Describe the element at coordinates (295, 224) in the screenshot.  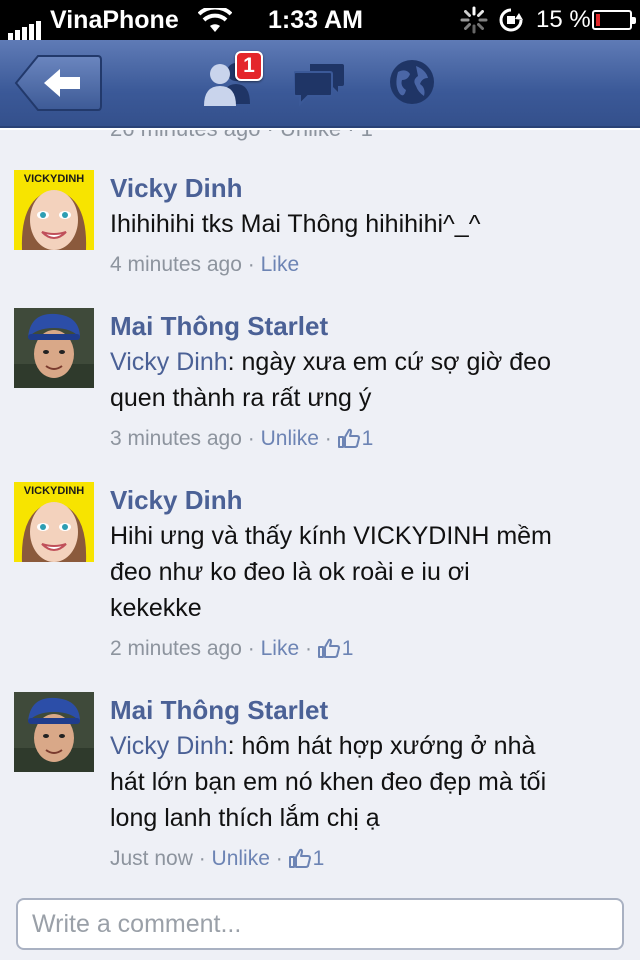
I see `comment-text-line: Ihihihihi tks Mai Thông hihihihi^_^` at that location.